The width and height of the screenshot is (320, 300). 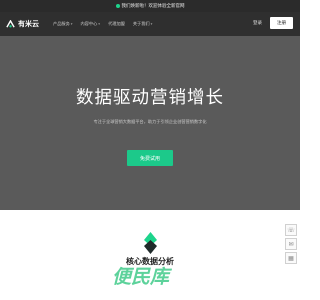 I want to click on nav-item-label: 内容中心, so click(x=89, y=23).